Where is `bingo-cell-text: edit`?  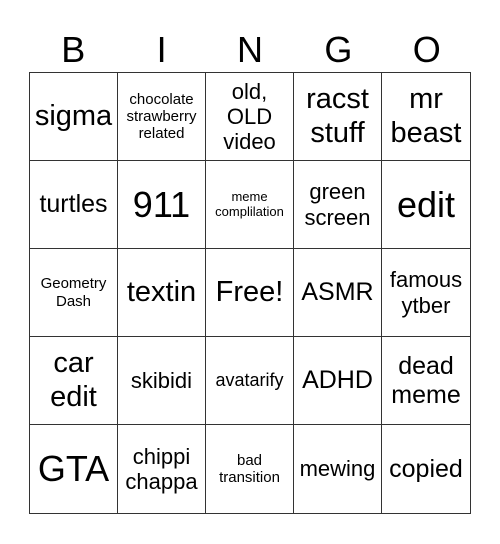
bingo-cell-text: edit is located at coordinates (426, 204).